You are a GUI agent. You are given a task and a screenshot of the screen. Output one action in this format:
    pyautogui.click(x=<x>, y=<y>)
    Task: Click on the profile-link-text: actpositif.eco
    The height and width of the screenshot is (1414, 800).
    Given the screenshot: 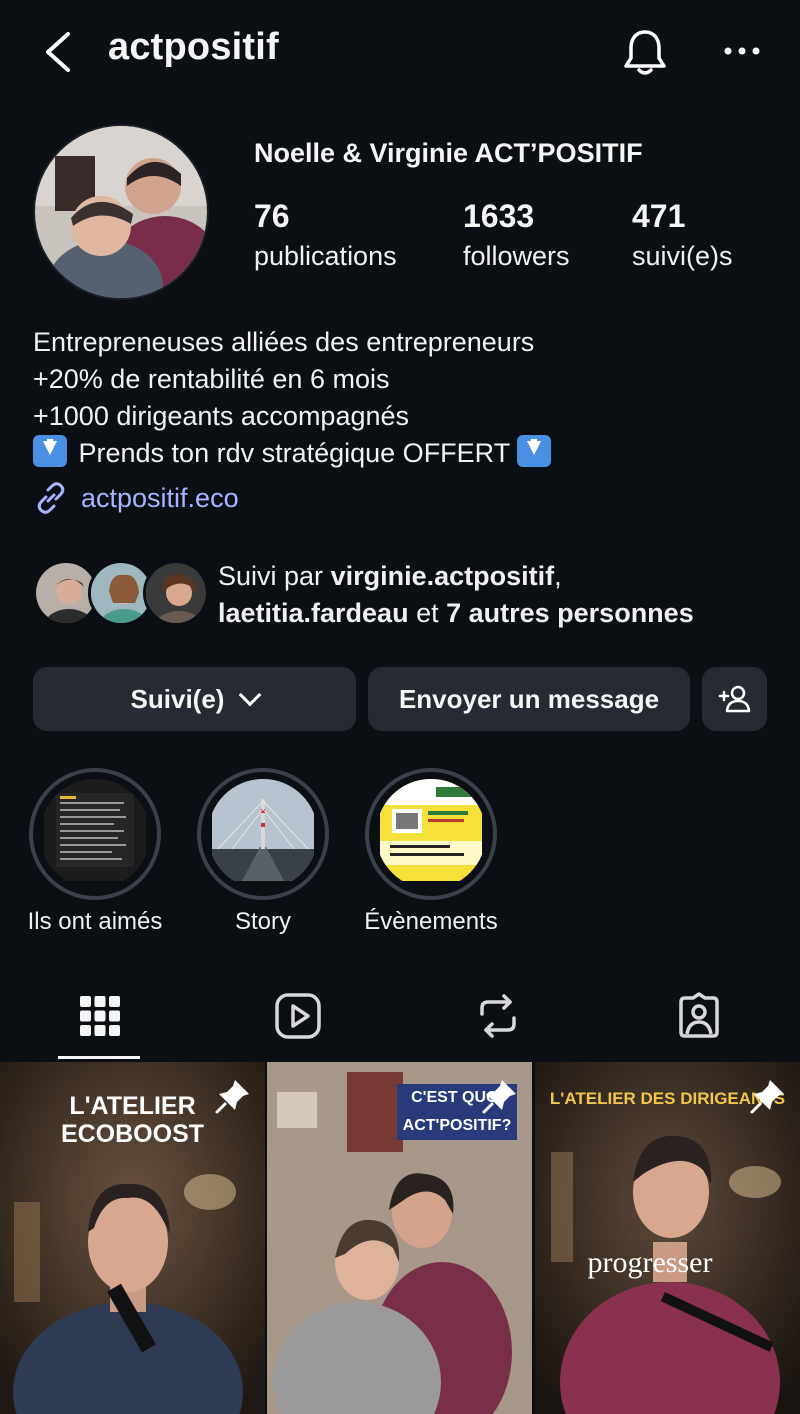 What is the action you would take?
    pyautogui.click(x=160, y=498)
    